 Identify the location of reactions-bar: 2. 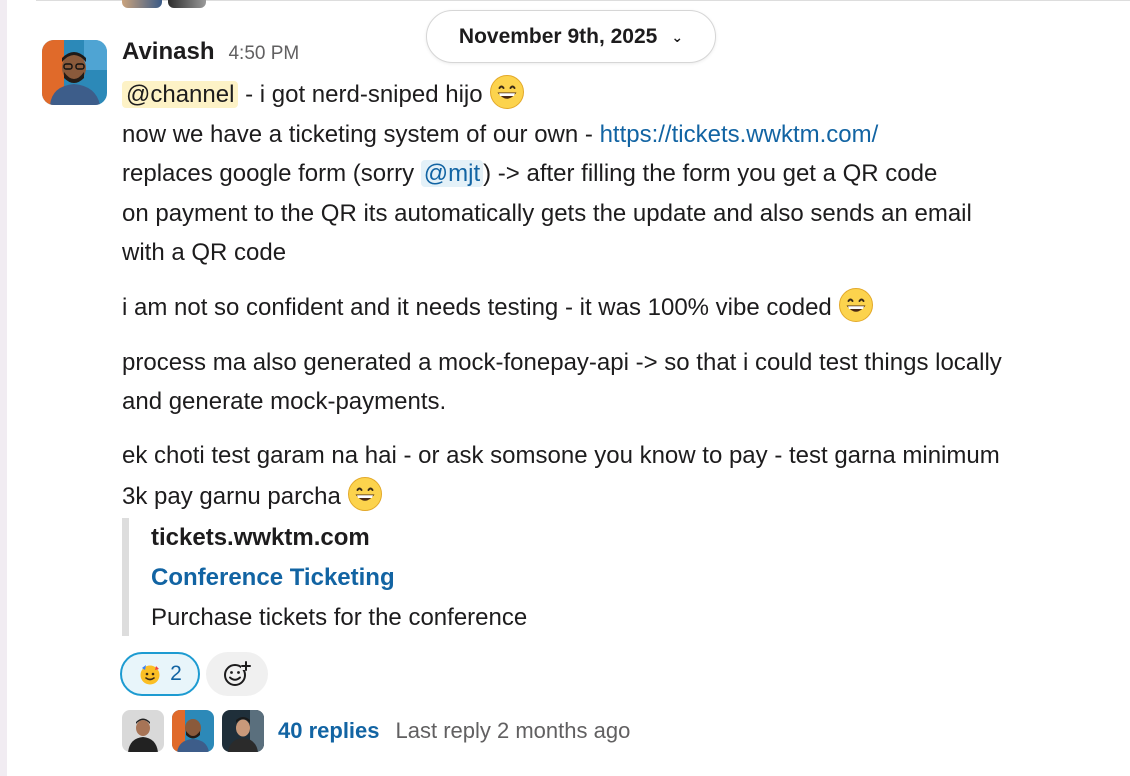
(194, 674).